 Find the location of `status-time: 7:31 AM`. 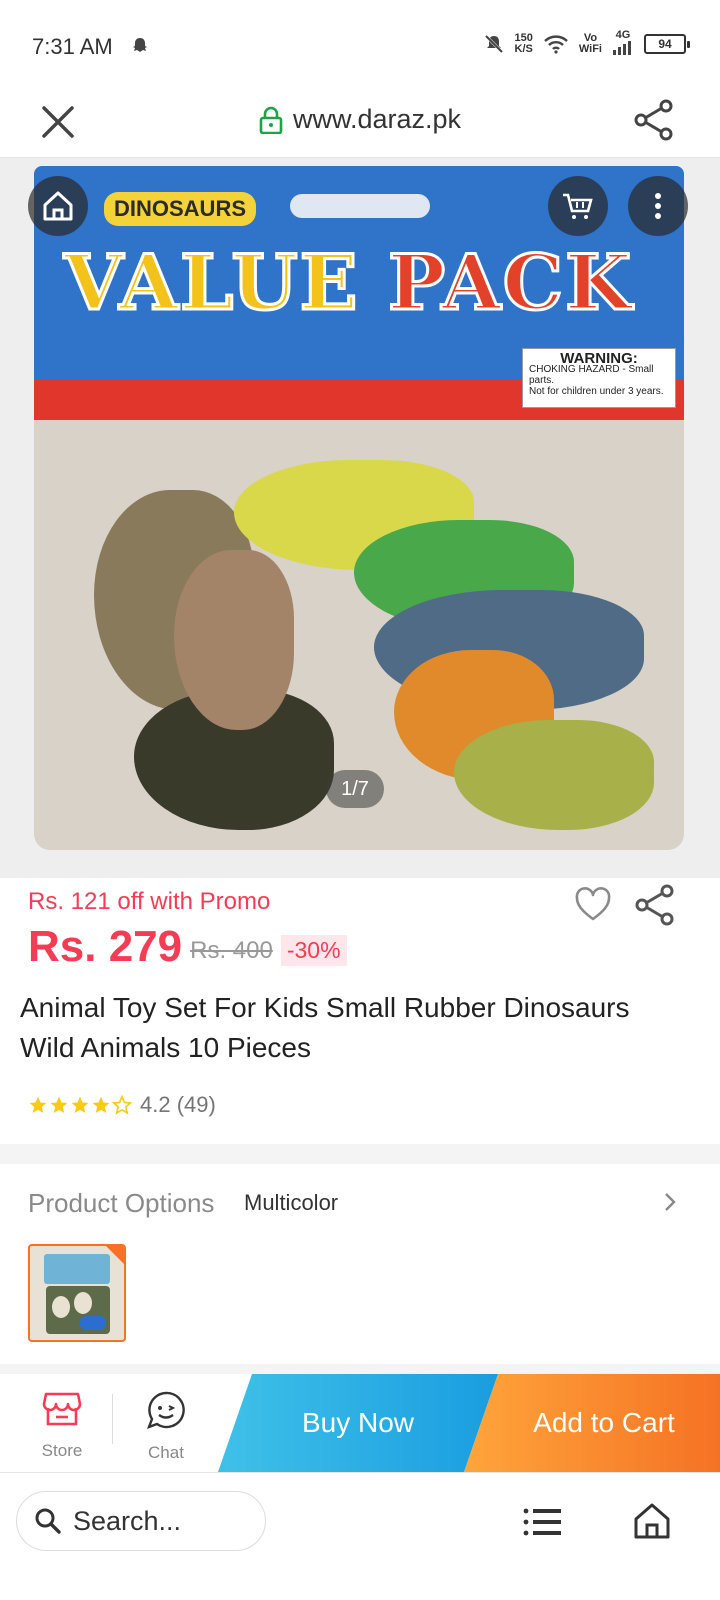

status-time: 7:31 AM is located at coordinates (72, 46).